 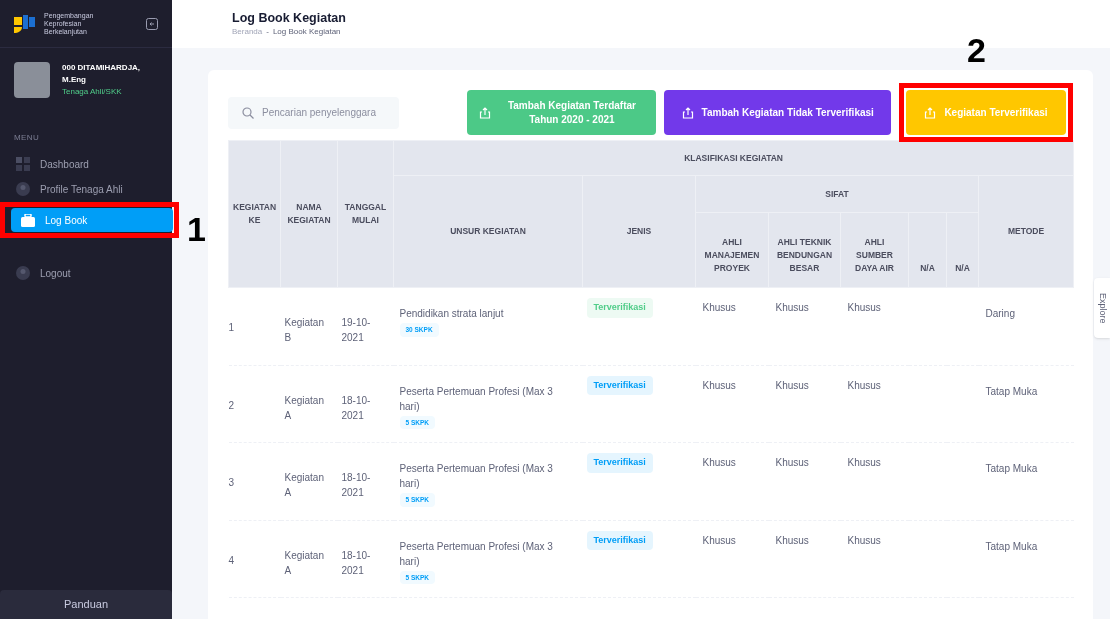 I want to click on annotation-number: 1, so click(x=196, y=229).